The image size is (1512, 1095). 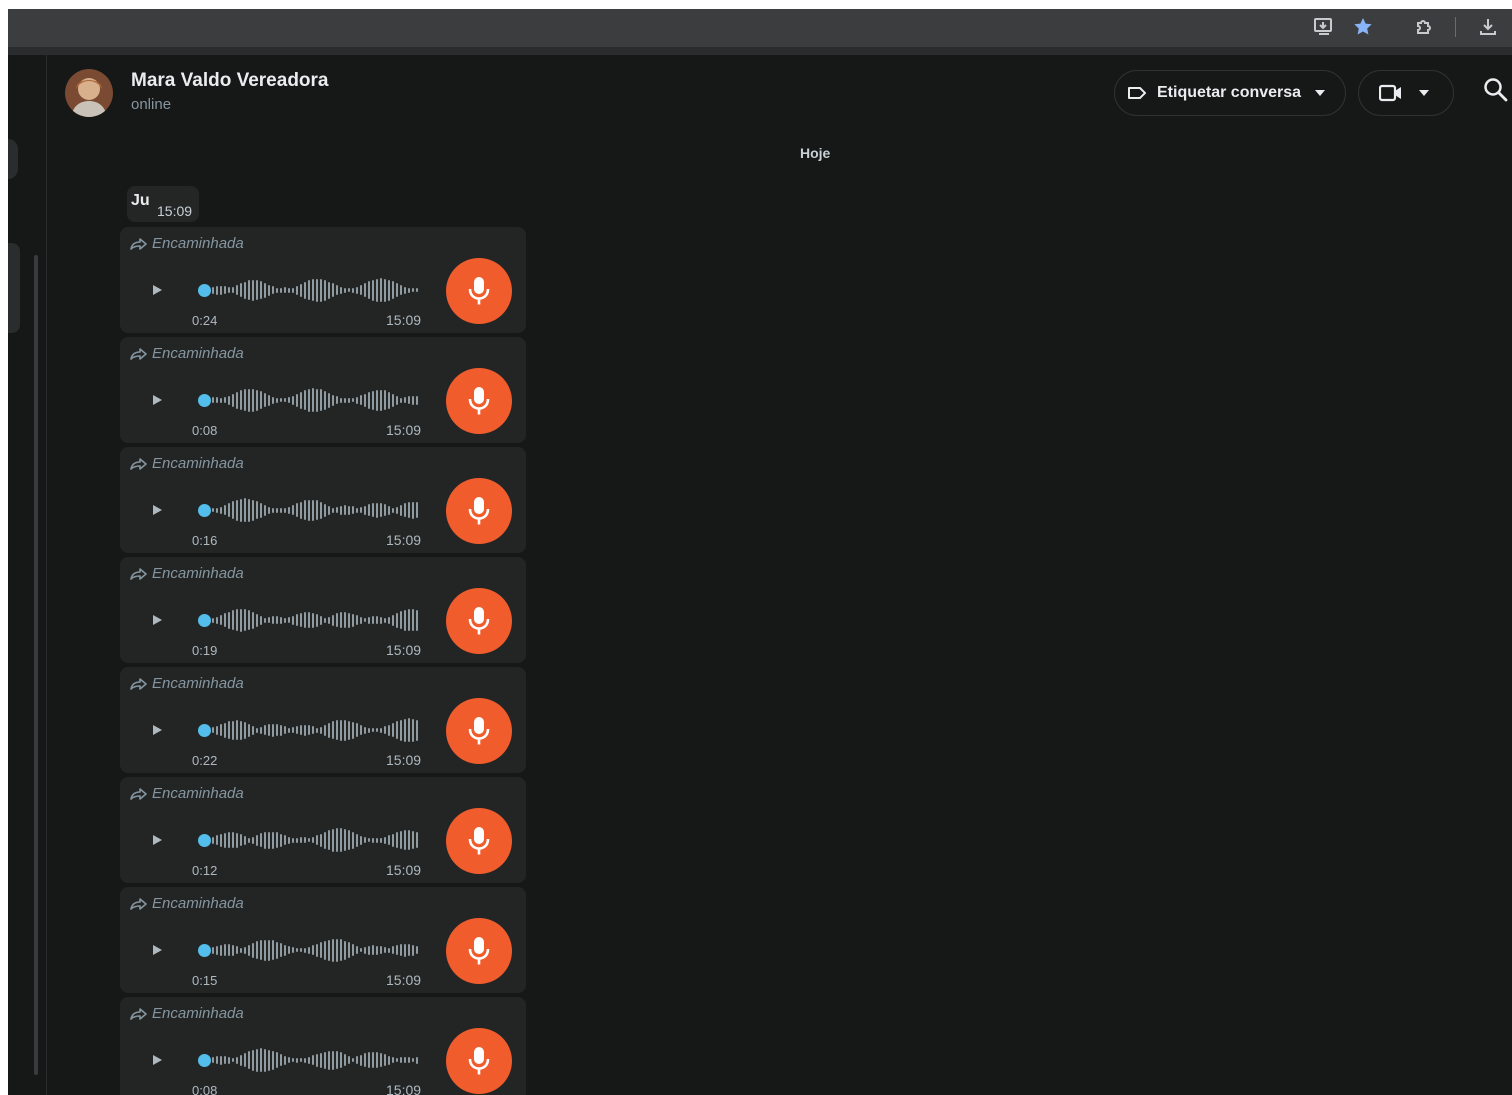 What do you see at coordinates (89, 93) in the screenshot?
I see `avatar` at bounding box center [89, 93].